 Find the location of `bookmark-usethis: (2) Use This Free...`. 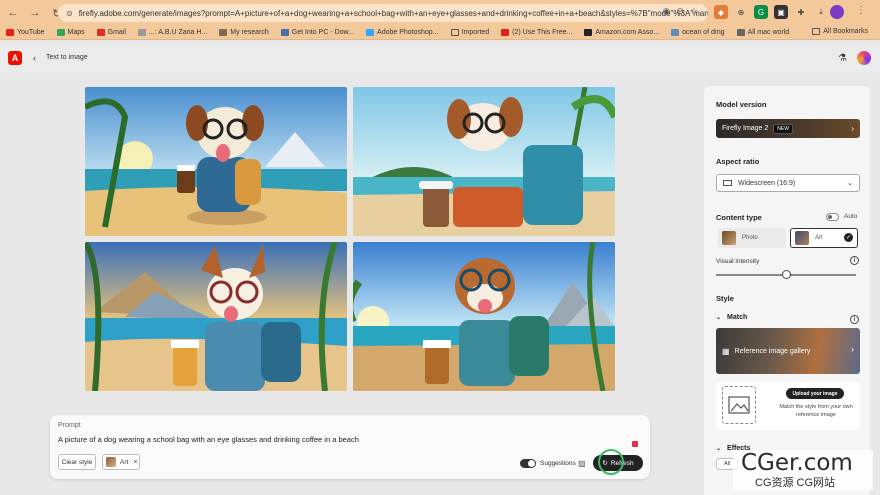

bookmark-usethis: (2) Use This Free... is located at coordinates (536, 32).